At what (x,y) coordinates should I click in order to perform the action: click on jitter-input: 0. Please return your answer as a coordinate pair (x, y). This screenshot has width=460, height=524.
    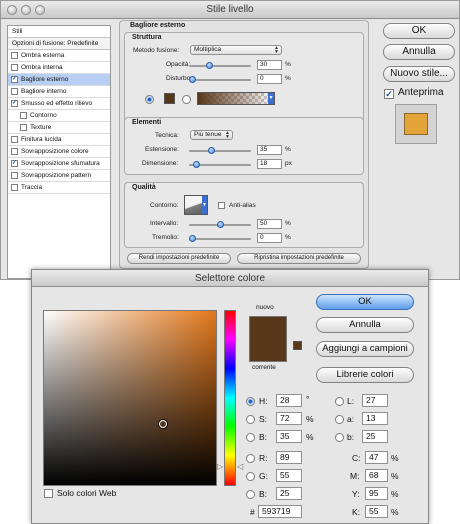
    Looking at the image, I should click on (269, 238).